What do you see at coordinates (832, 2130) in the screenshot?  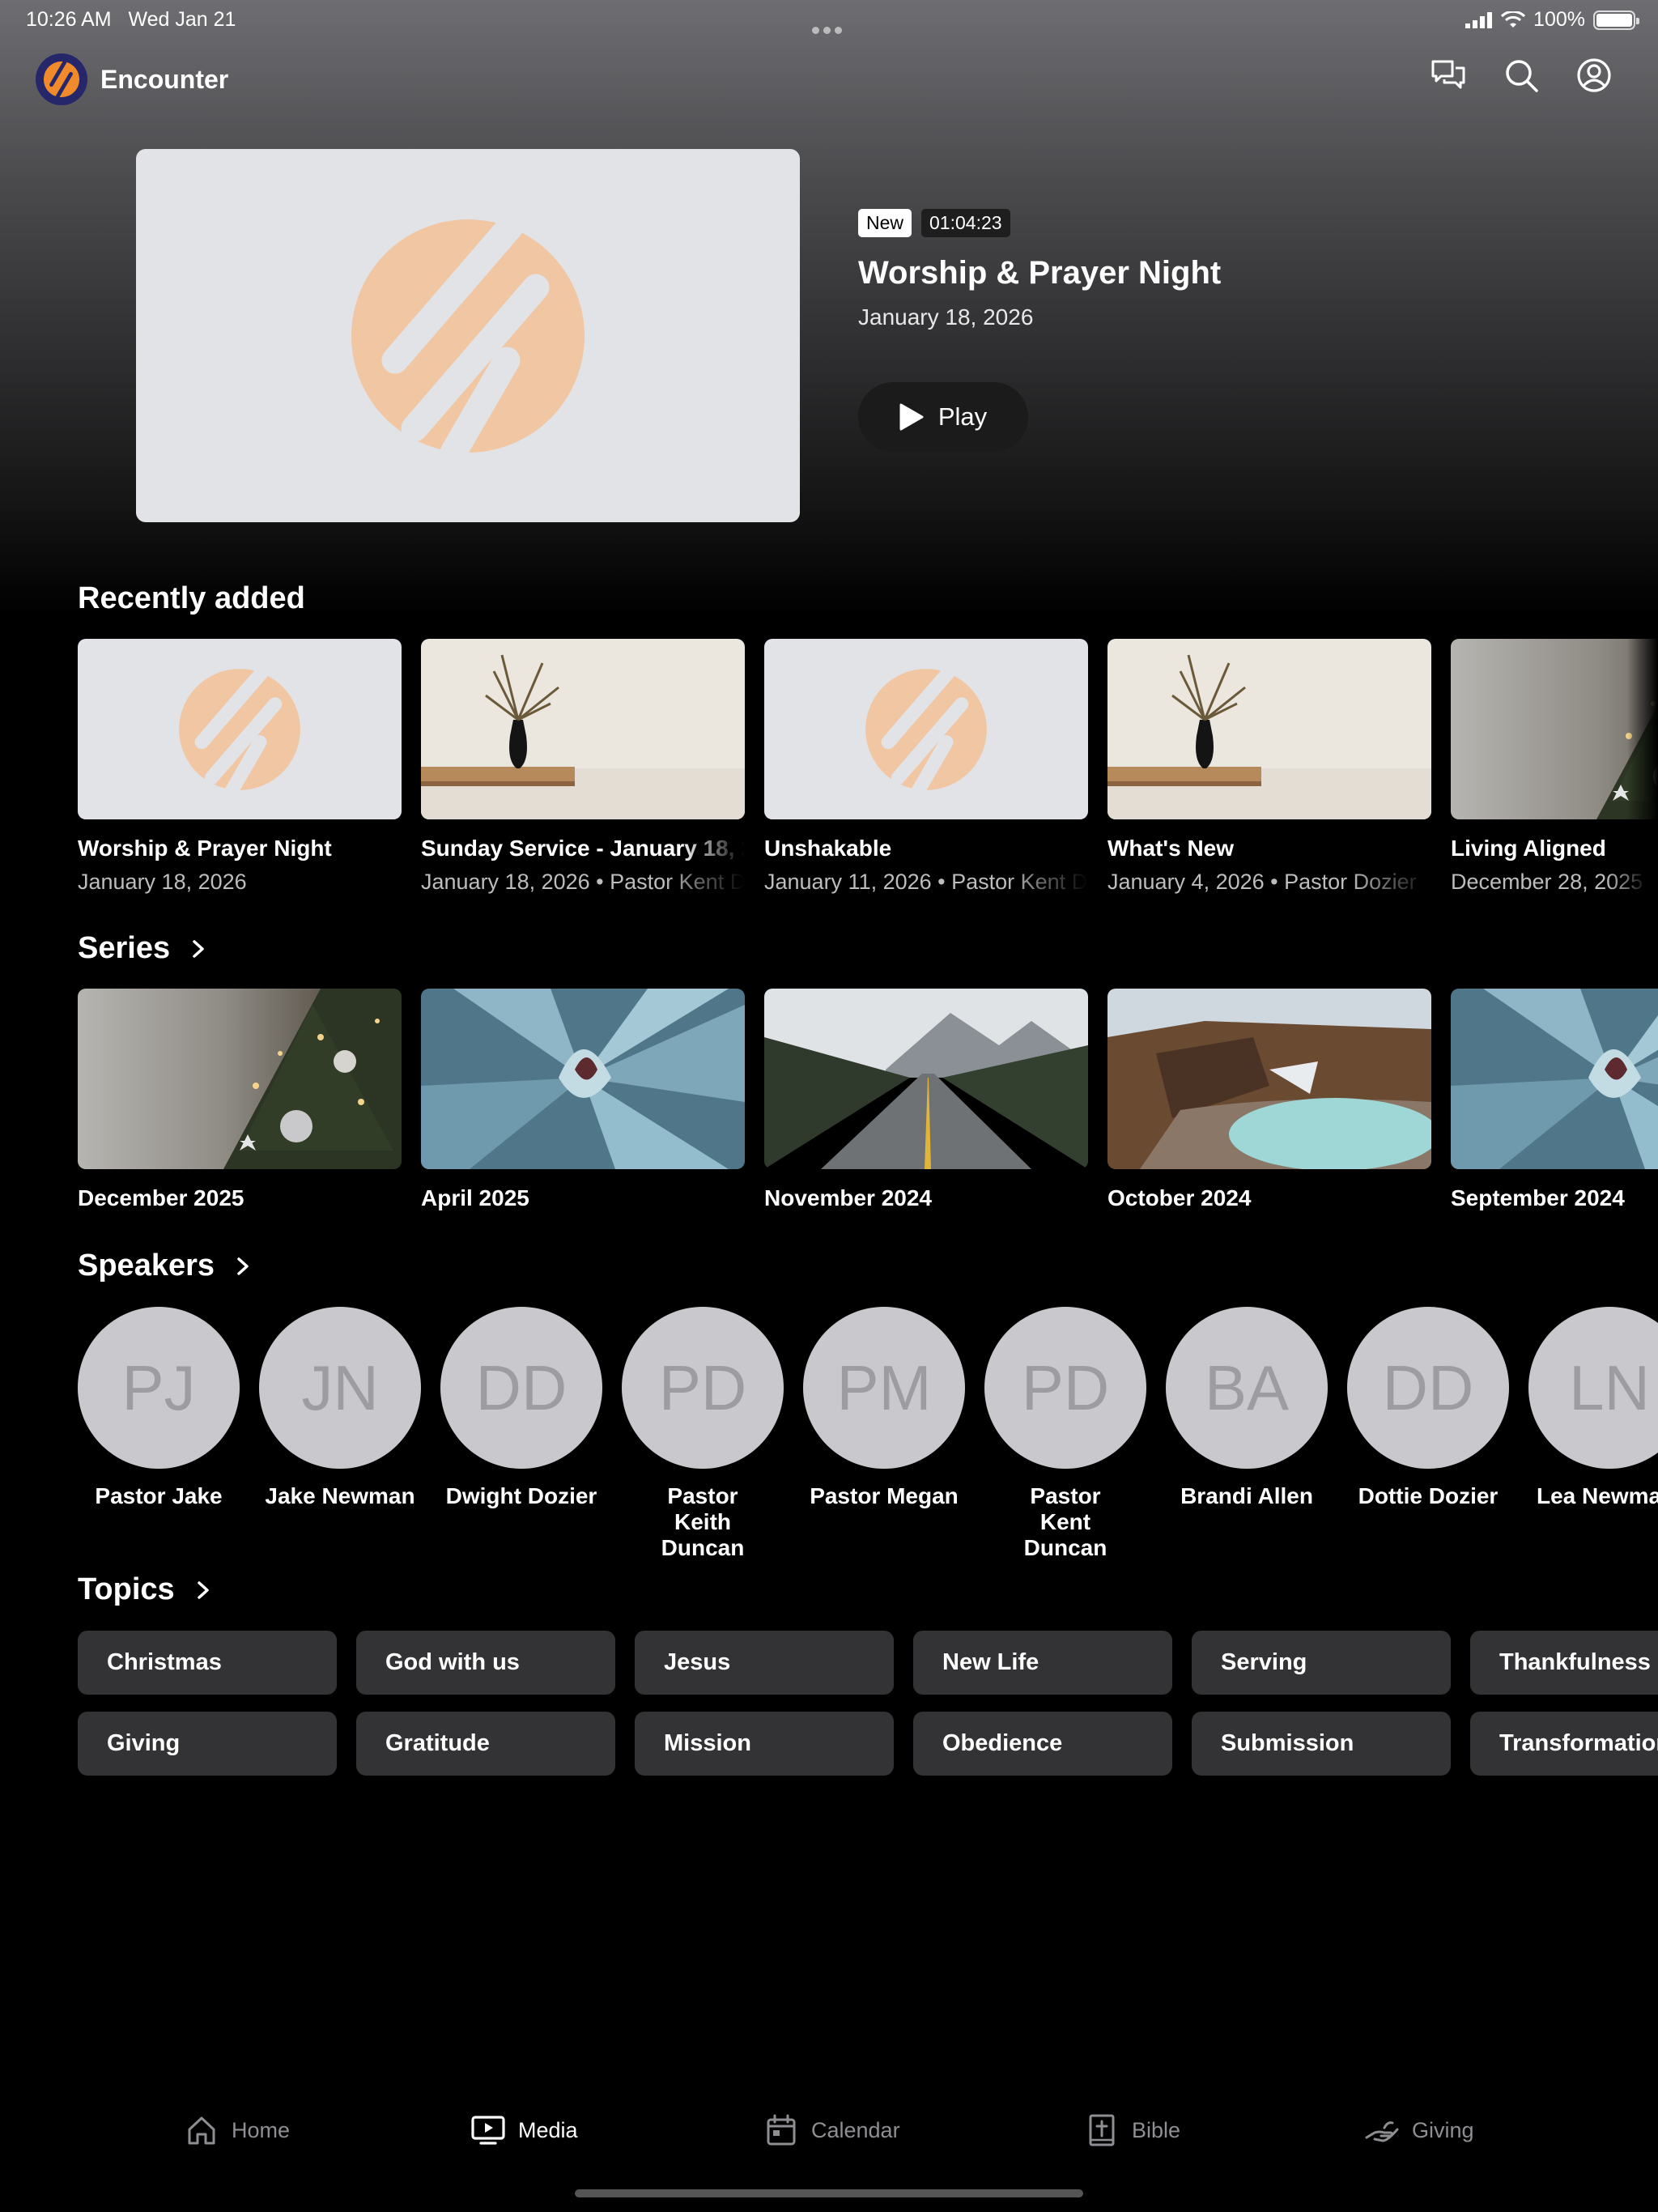 I see `tab-calendar: Calendar` at bounding box center [832, 2130].